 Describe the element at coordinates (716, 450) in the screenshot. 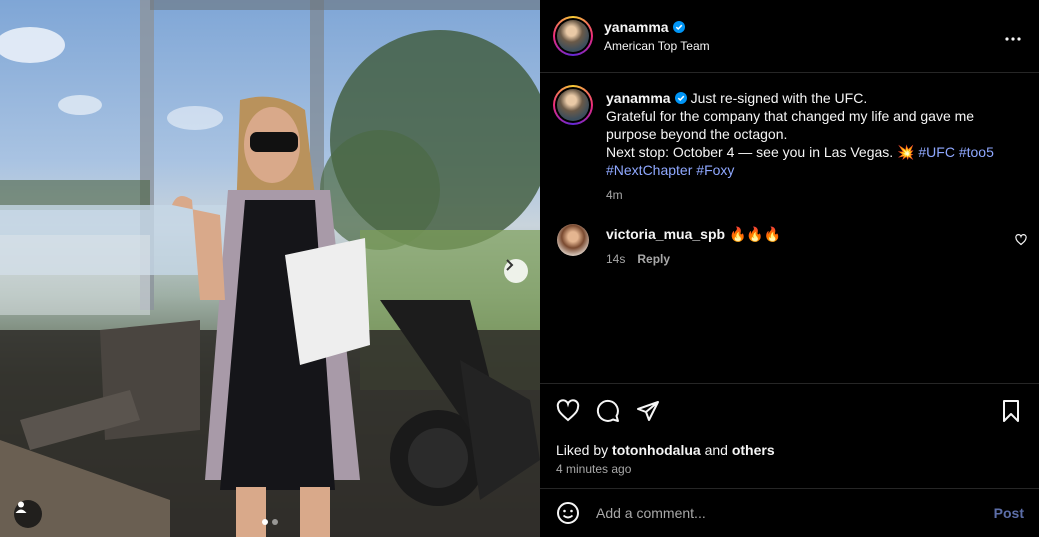

I see `likes-conj: and` at that location.